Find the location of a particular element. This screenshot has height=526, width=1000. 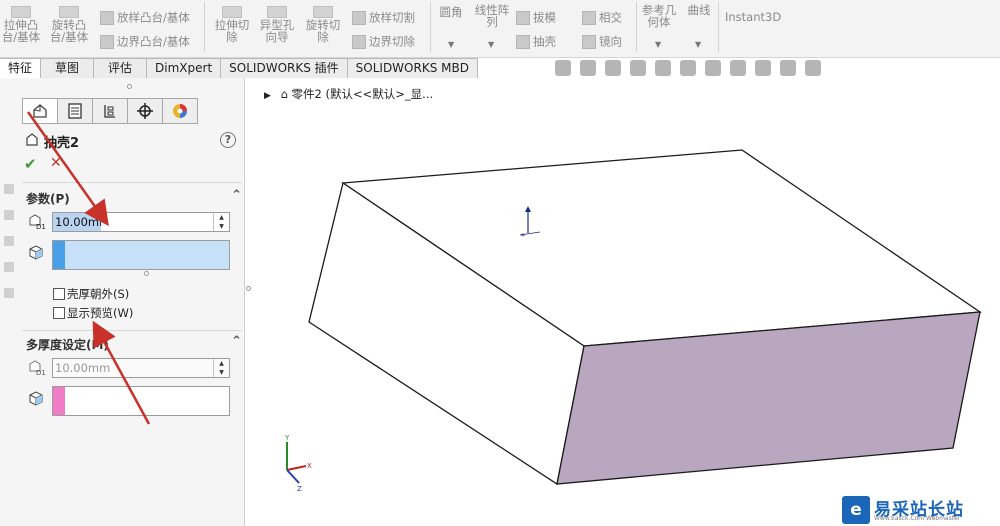

manager-tabs is located at coordinates (110, 111).